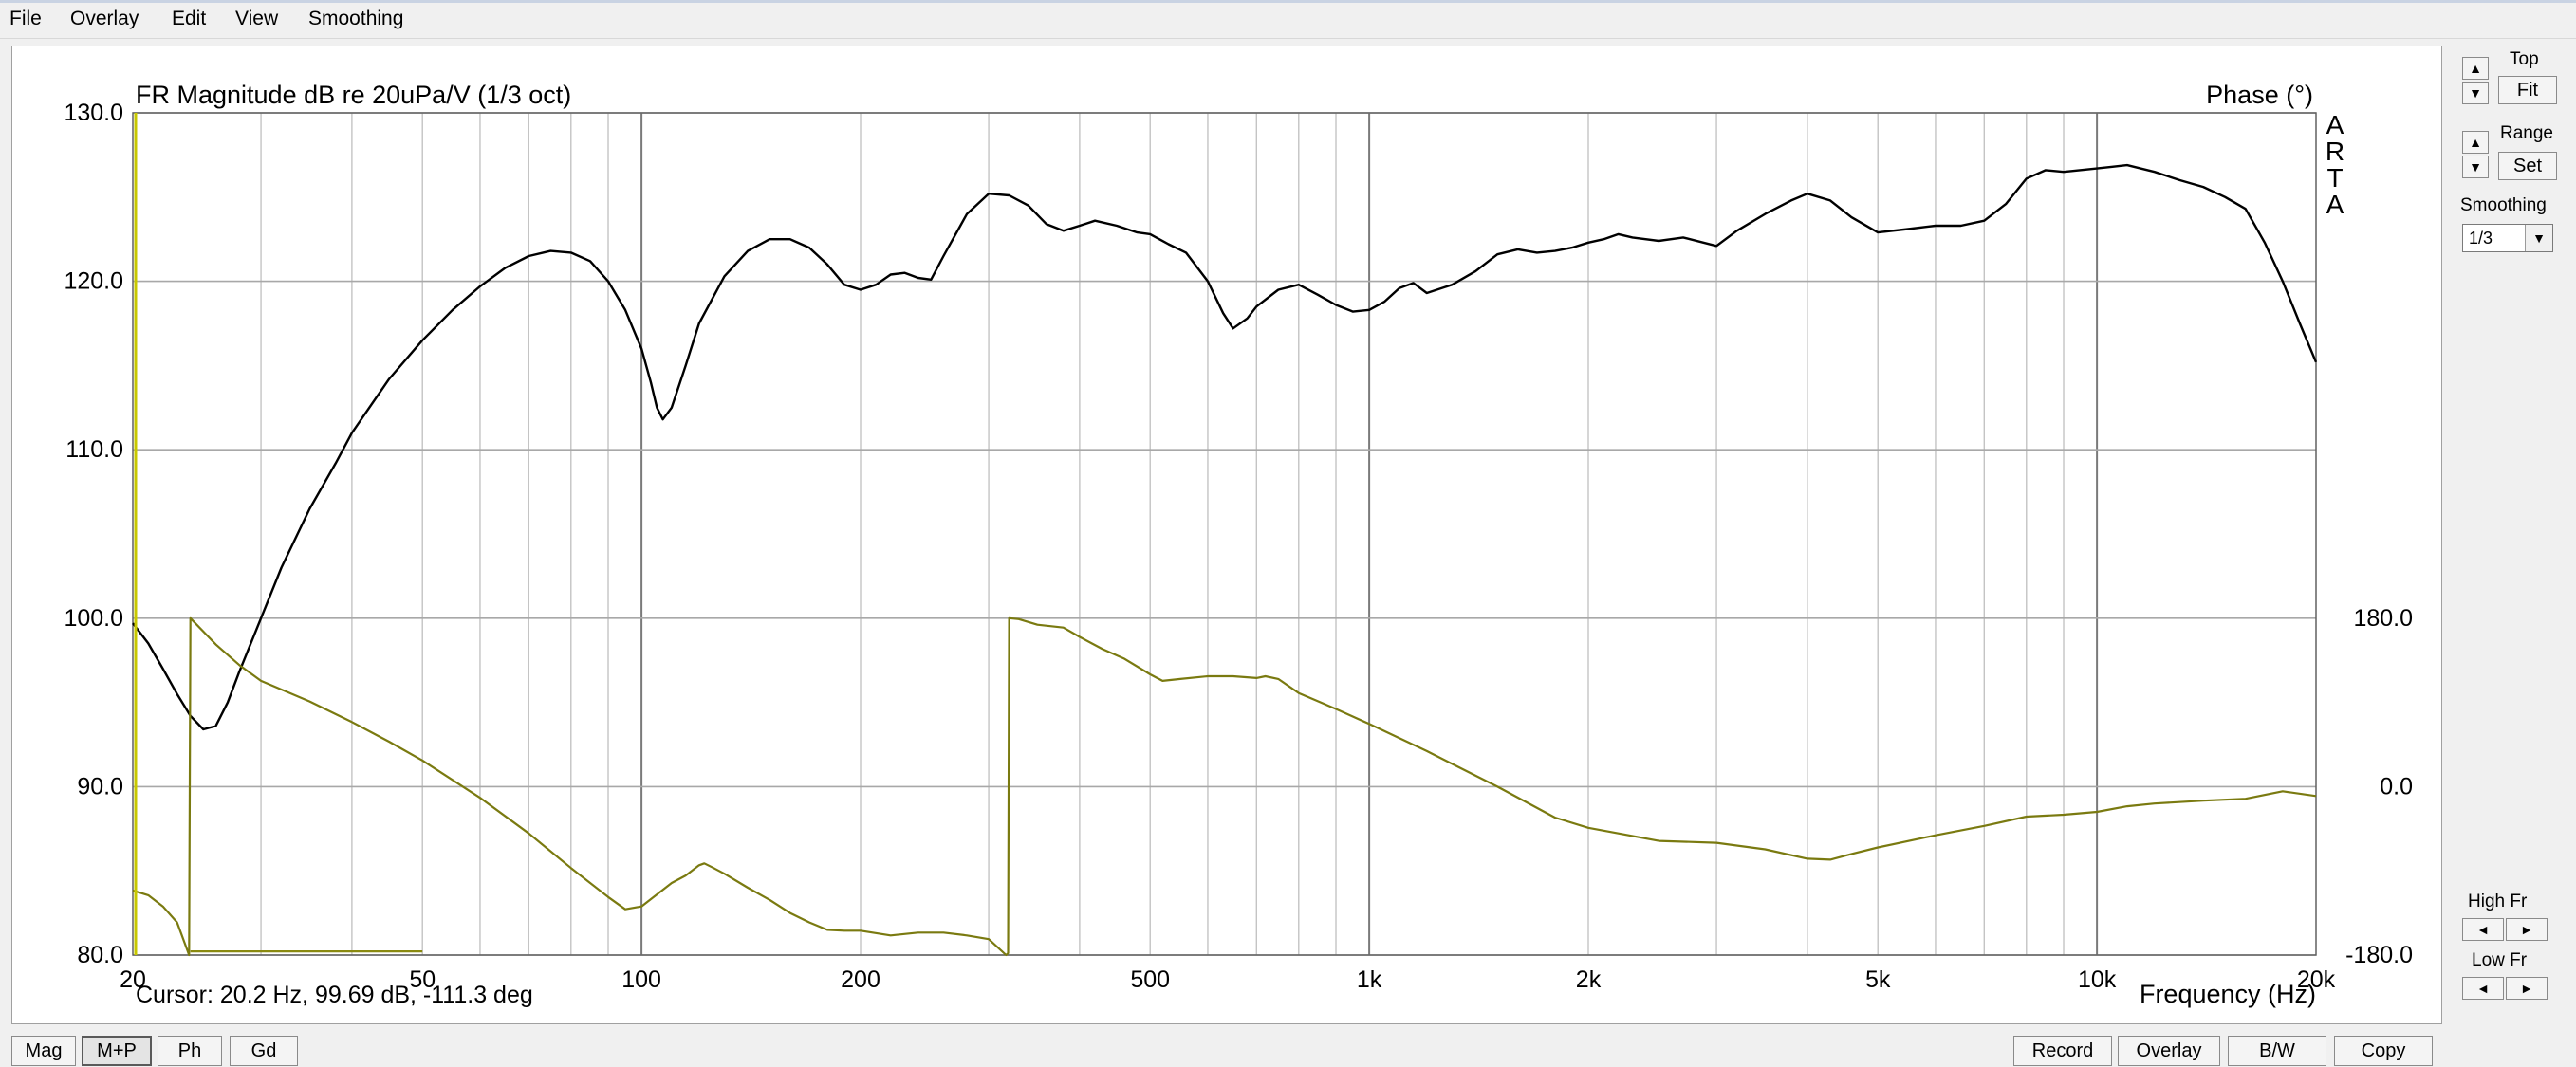 The image size is (2576, 1067). What do you see at coordinates (2527, 929) in the screenshot?
I see `high-fr-right-button: ►` at bounding box center [2527, 929].